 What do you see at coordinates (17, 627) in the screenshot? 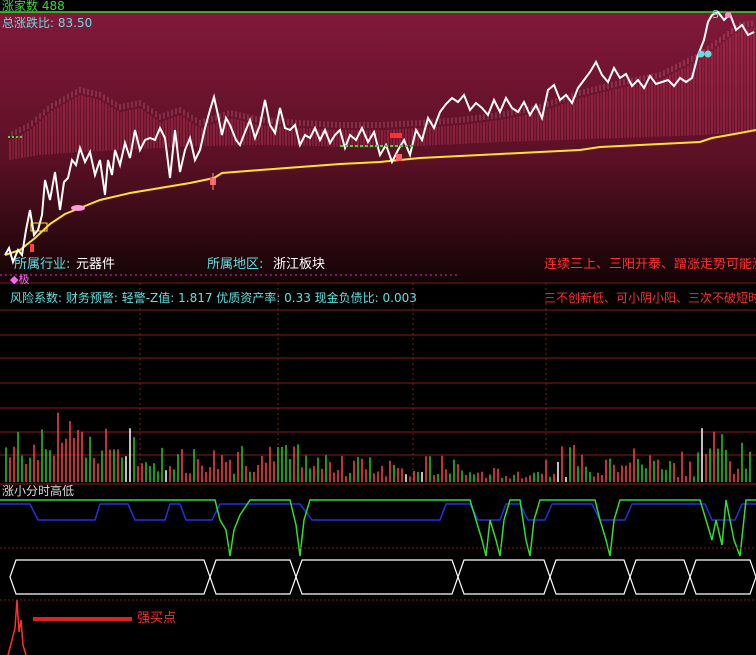
I see `buy-spike` at bounding box center [17, 627].